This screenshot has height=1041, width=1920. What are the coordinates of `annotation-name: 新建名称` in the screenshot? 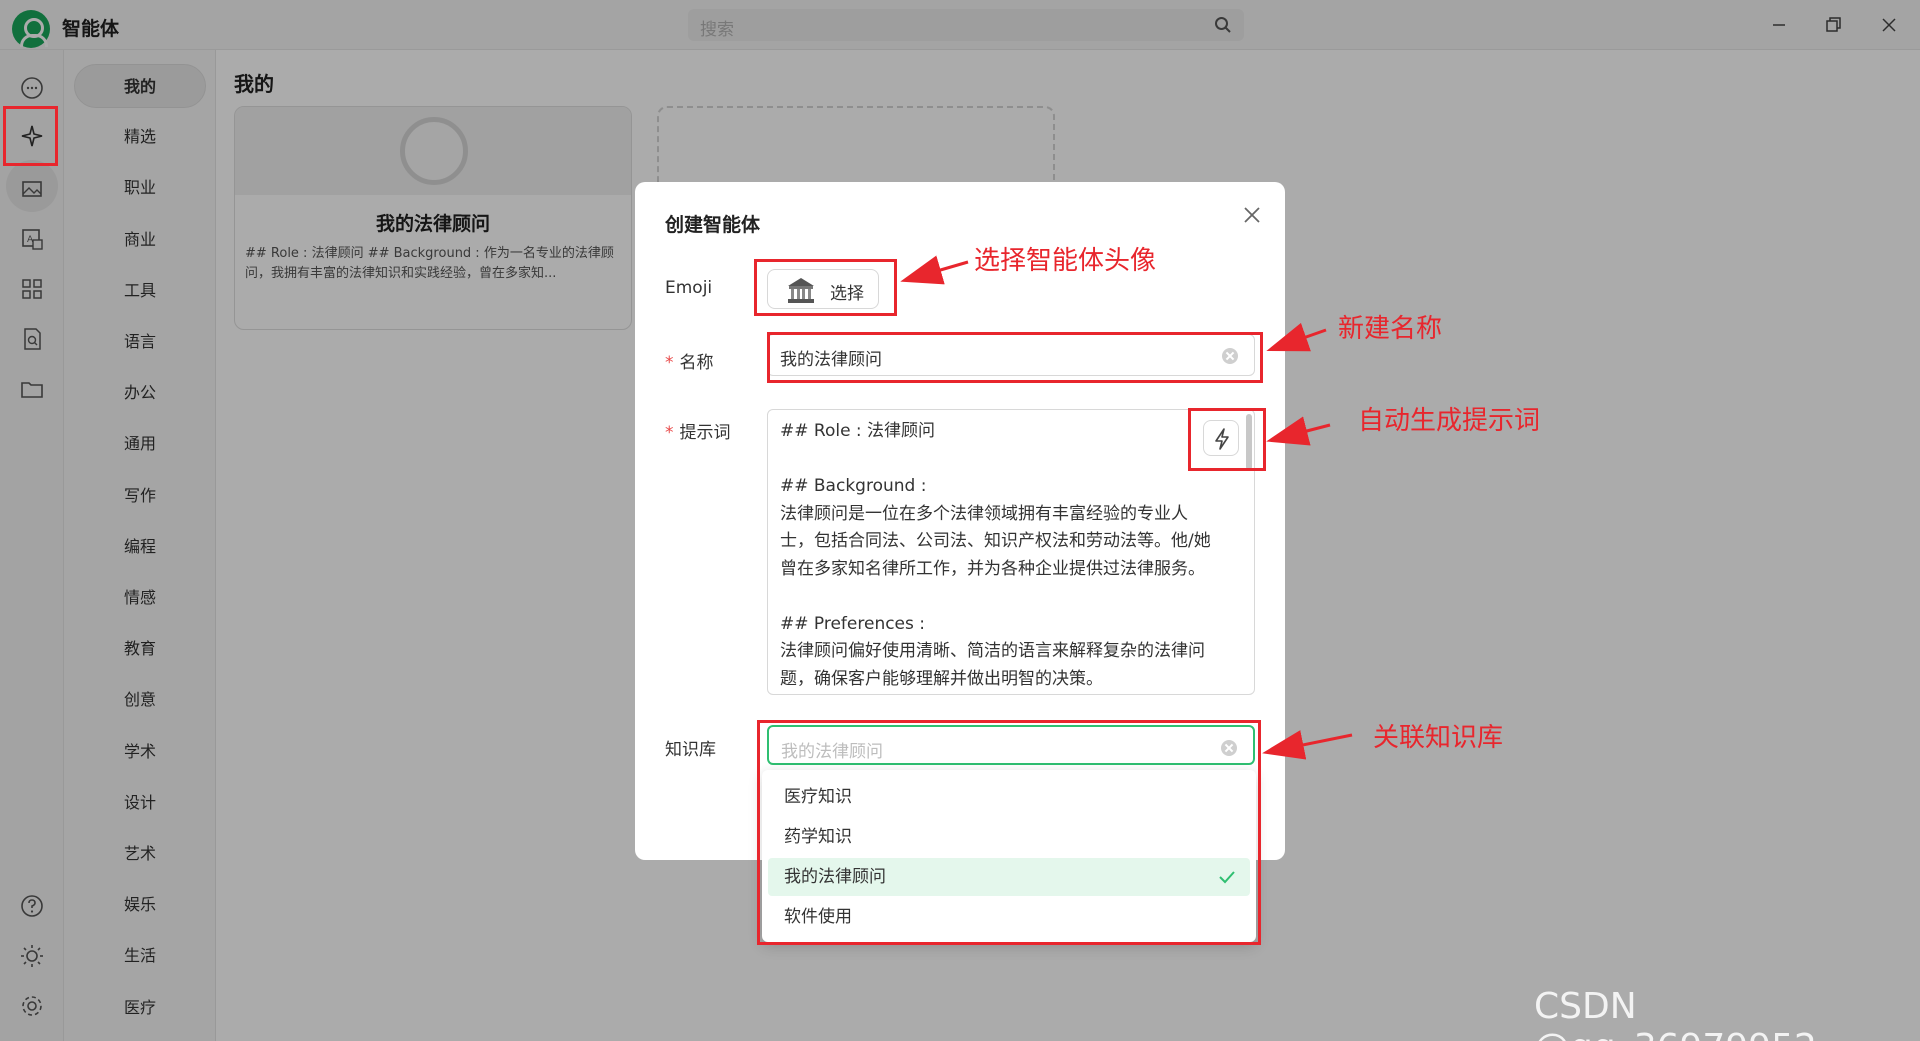 It's located at (1390, 329).